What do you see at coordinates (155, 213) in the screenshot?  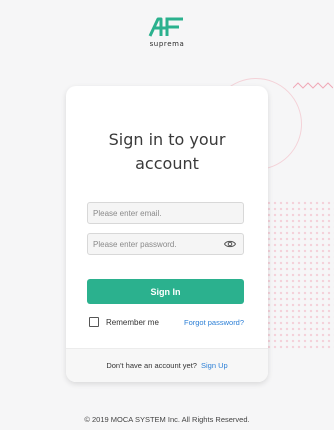 I see `email-input` at bounding box center [155, 213].